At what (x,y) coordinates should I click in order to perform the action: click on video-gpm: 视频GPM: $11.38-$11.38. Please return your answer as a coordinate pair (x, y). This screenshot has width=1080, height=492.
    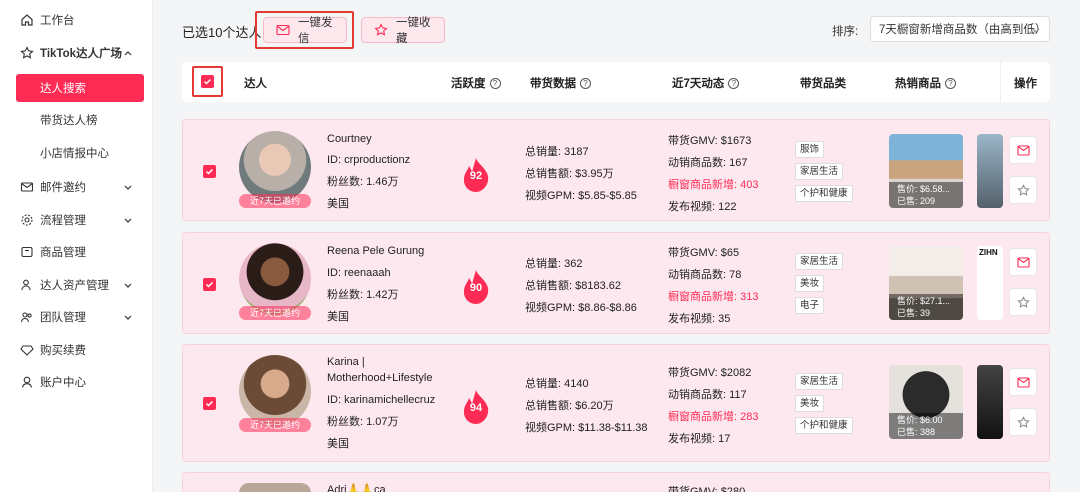
    Looking at the image, I should click on (586, 428).